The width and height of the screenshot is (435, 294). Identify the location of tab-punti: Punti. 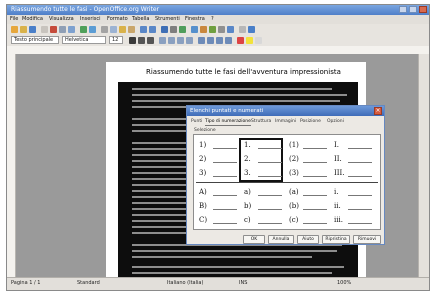
(196, 122).